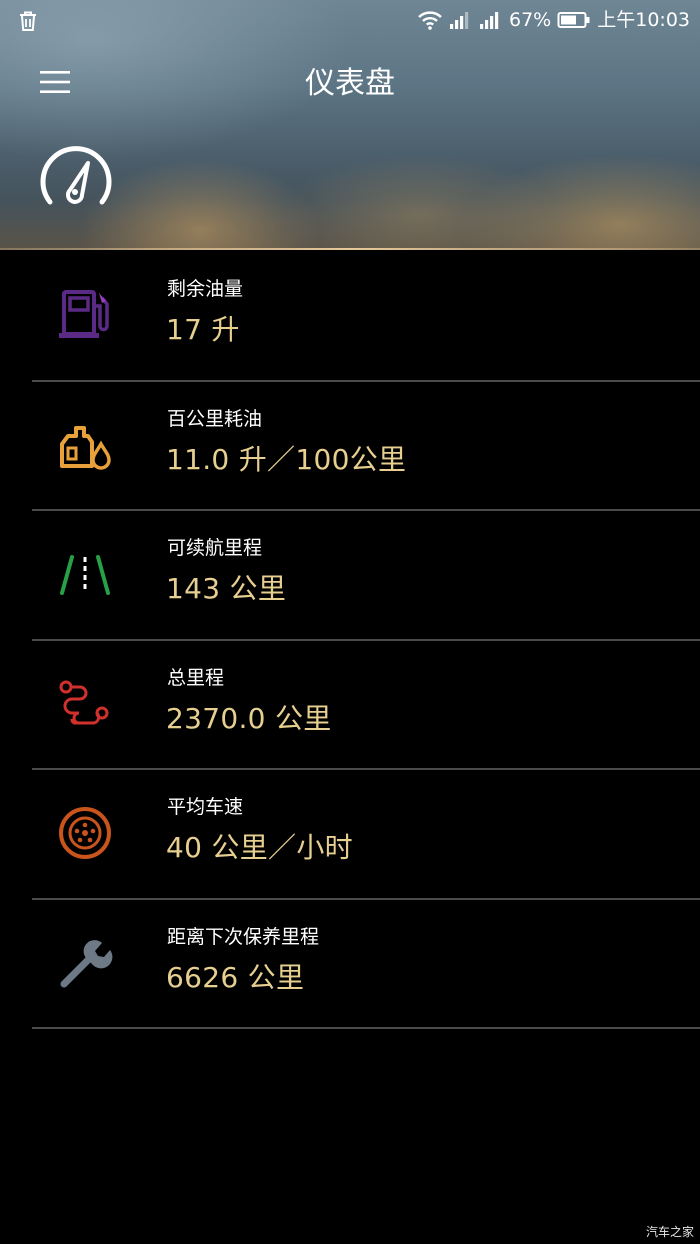 The height and width of the screenshot is (1244, 700). I want to click on metric-label: 总里程, so click(196, 677).